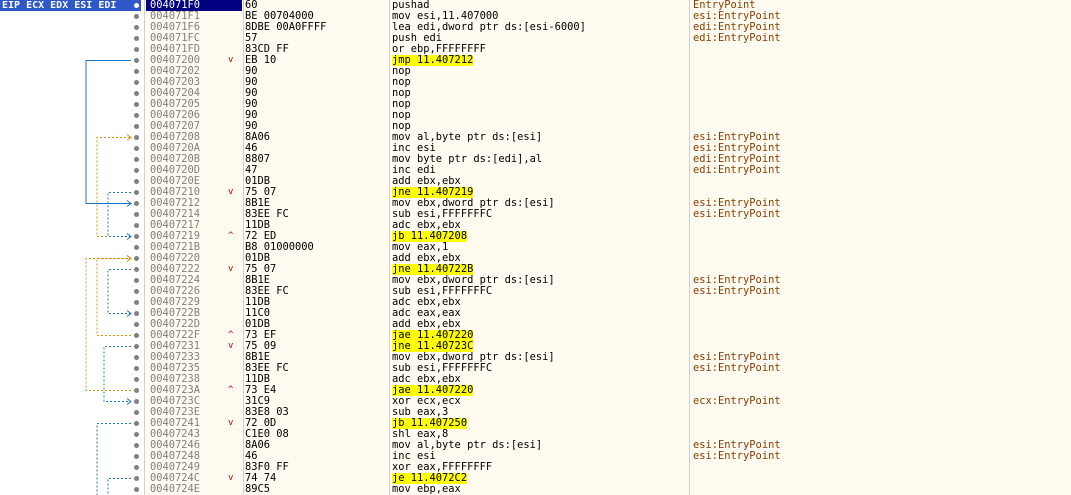 The image size is (1071, 495). What do you see at coordinates (737, 401) in the screenshot?
I see `comment-cell: ecx:EntryPoint` at bounding box center [737, 401].